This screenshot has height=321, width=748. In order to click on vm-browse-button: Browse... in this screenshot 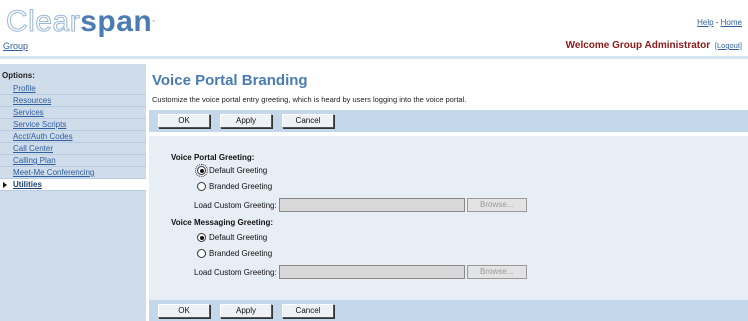, I will do `click(496, 272)`.